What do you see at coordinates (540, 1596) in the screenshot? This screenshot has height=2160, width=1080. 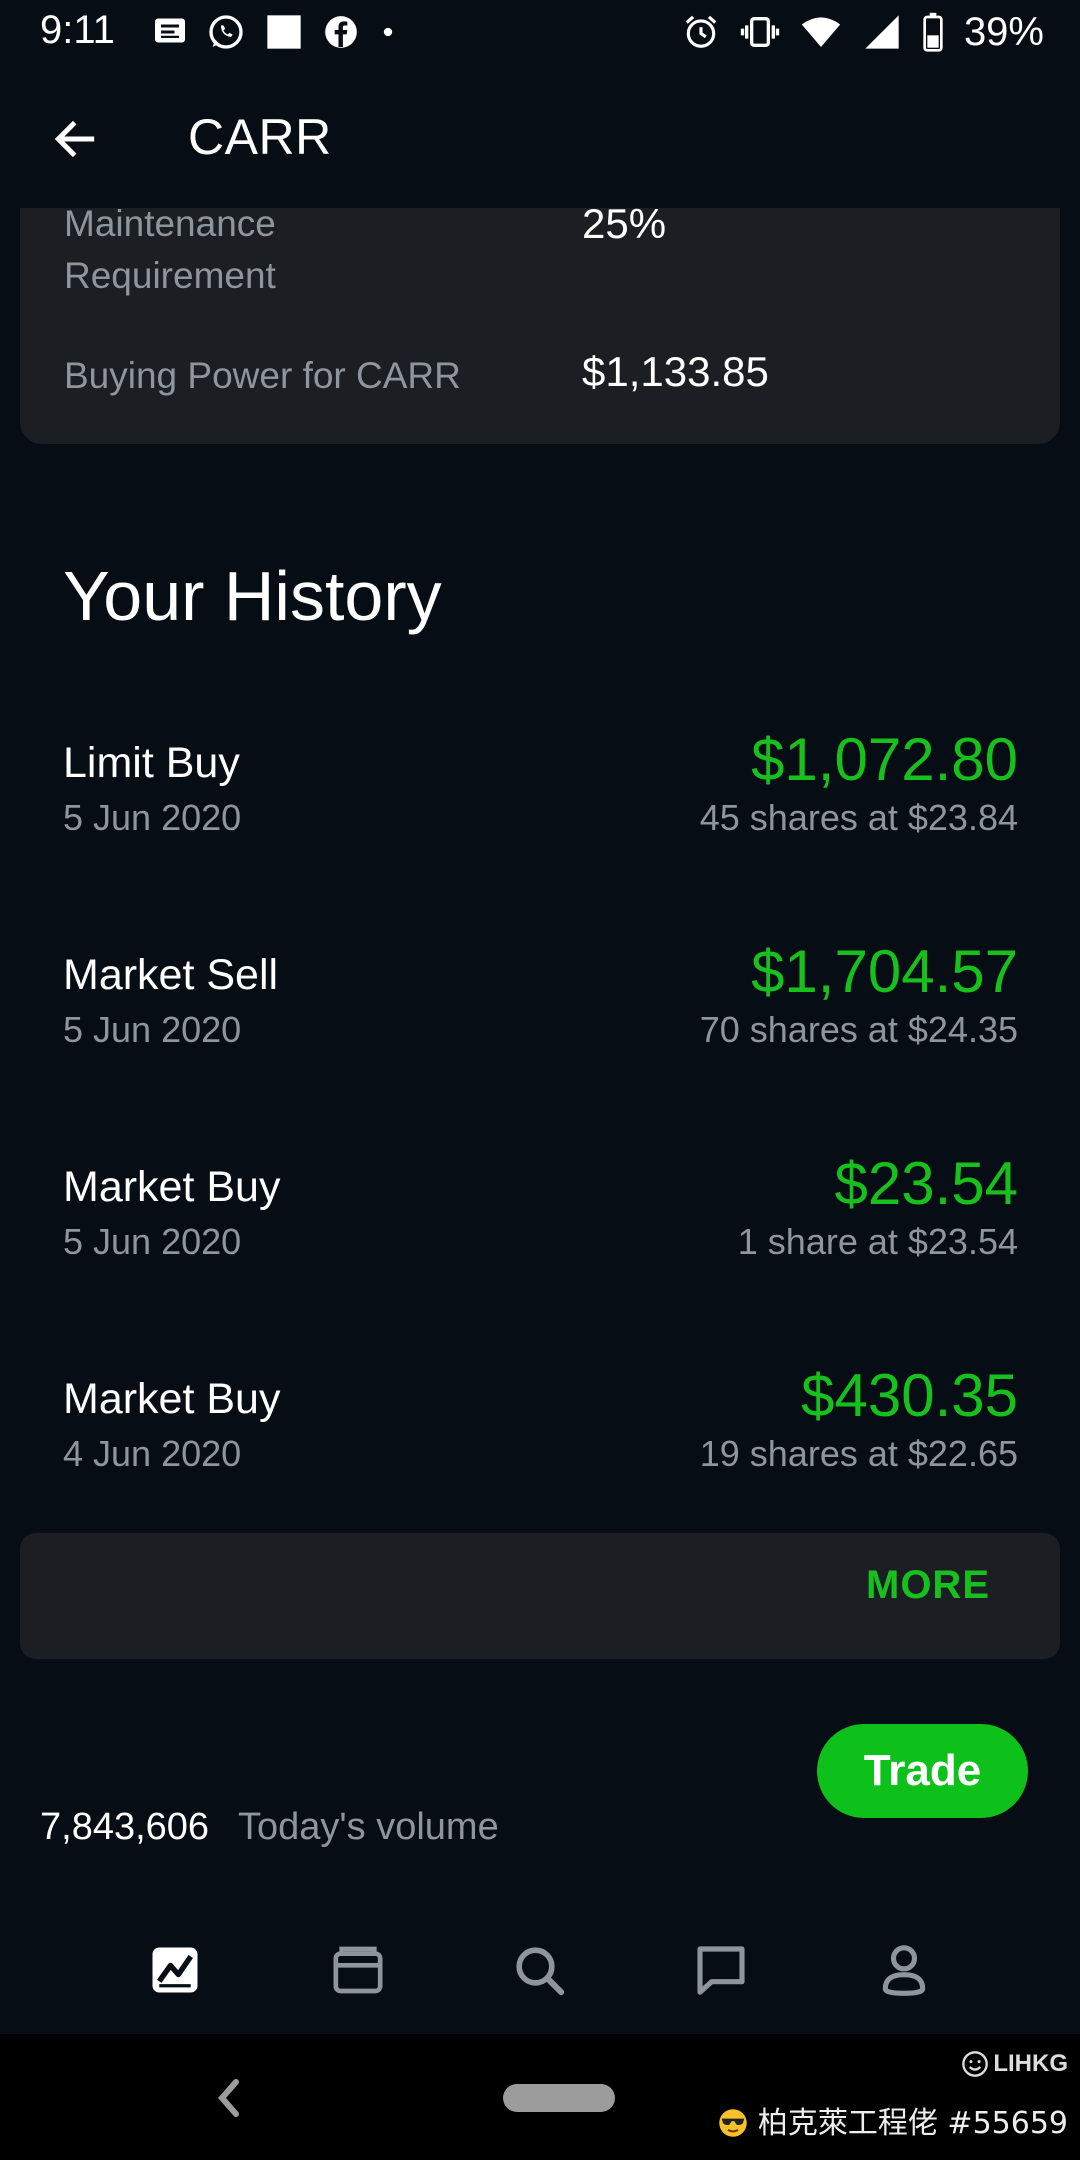 I see `more-bar: MORE` at bounding box center [540, 1596].